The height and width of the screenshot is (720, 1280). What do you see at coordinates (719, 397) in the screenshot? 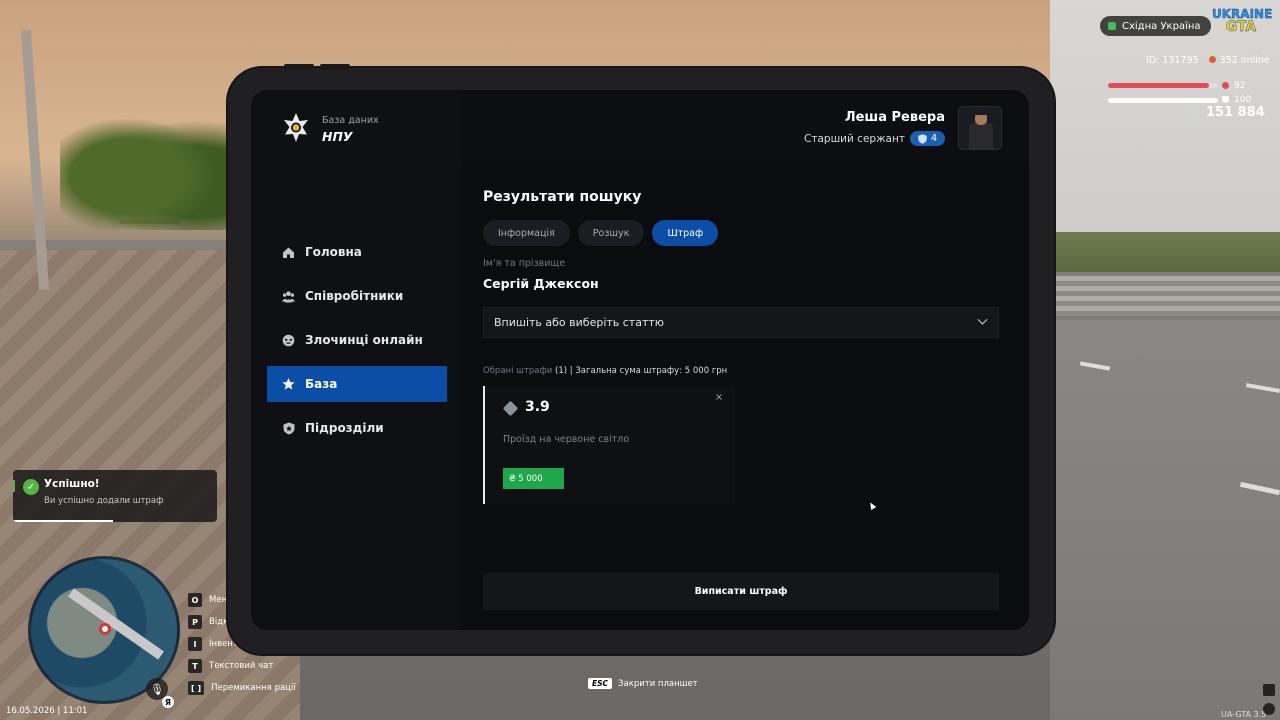
I see `close-icon: ×` at bounding box center [719, 397].